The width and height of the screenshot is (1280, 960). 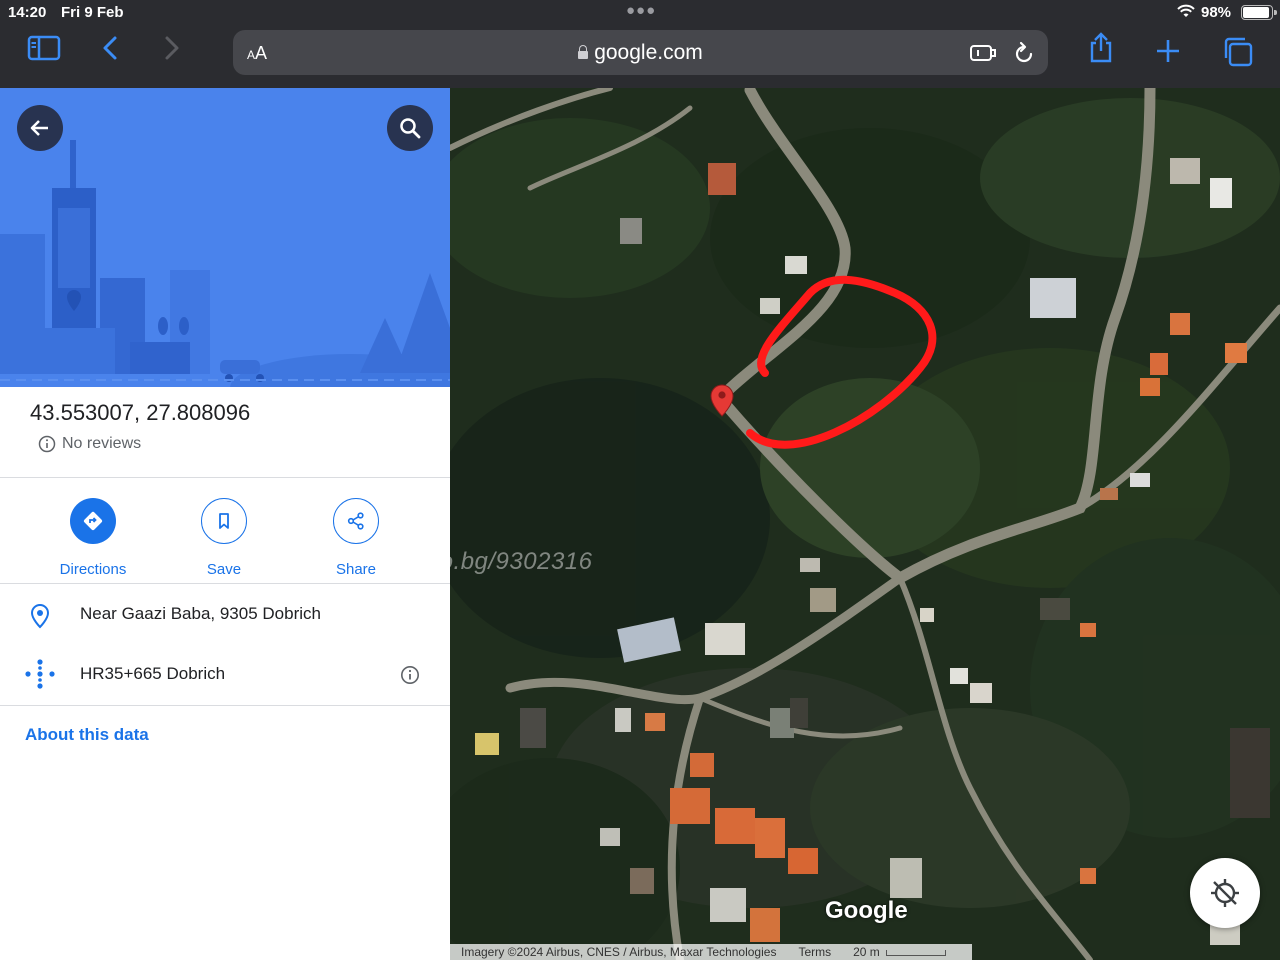 I want to click on terms-link: Terms, so click(x=814, y=952).